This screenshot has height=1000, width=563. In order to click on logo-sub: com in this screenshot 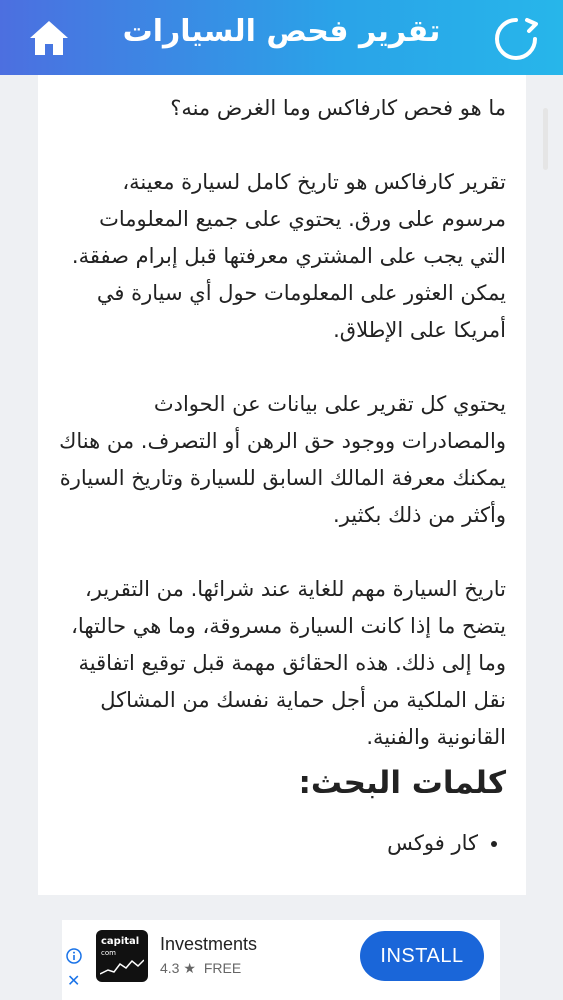, I will do `click(108, 953)`.